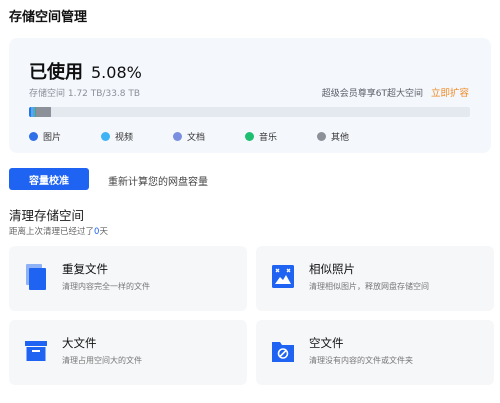  Describe the element at coordinates (36, 351) in the screenshot. I see `large-files-icon` at that location.